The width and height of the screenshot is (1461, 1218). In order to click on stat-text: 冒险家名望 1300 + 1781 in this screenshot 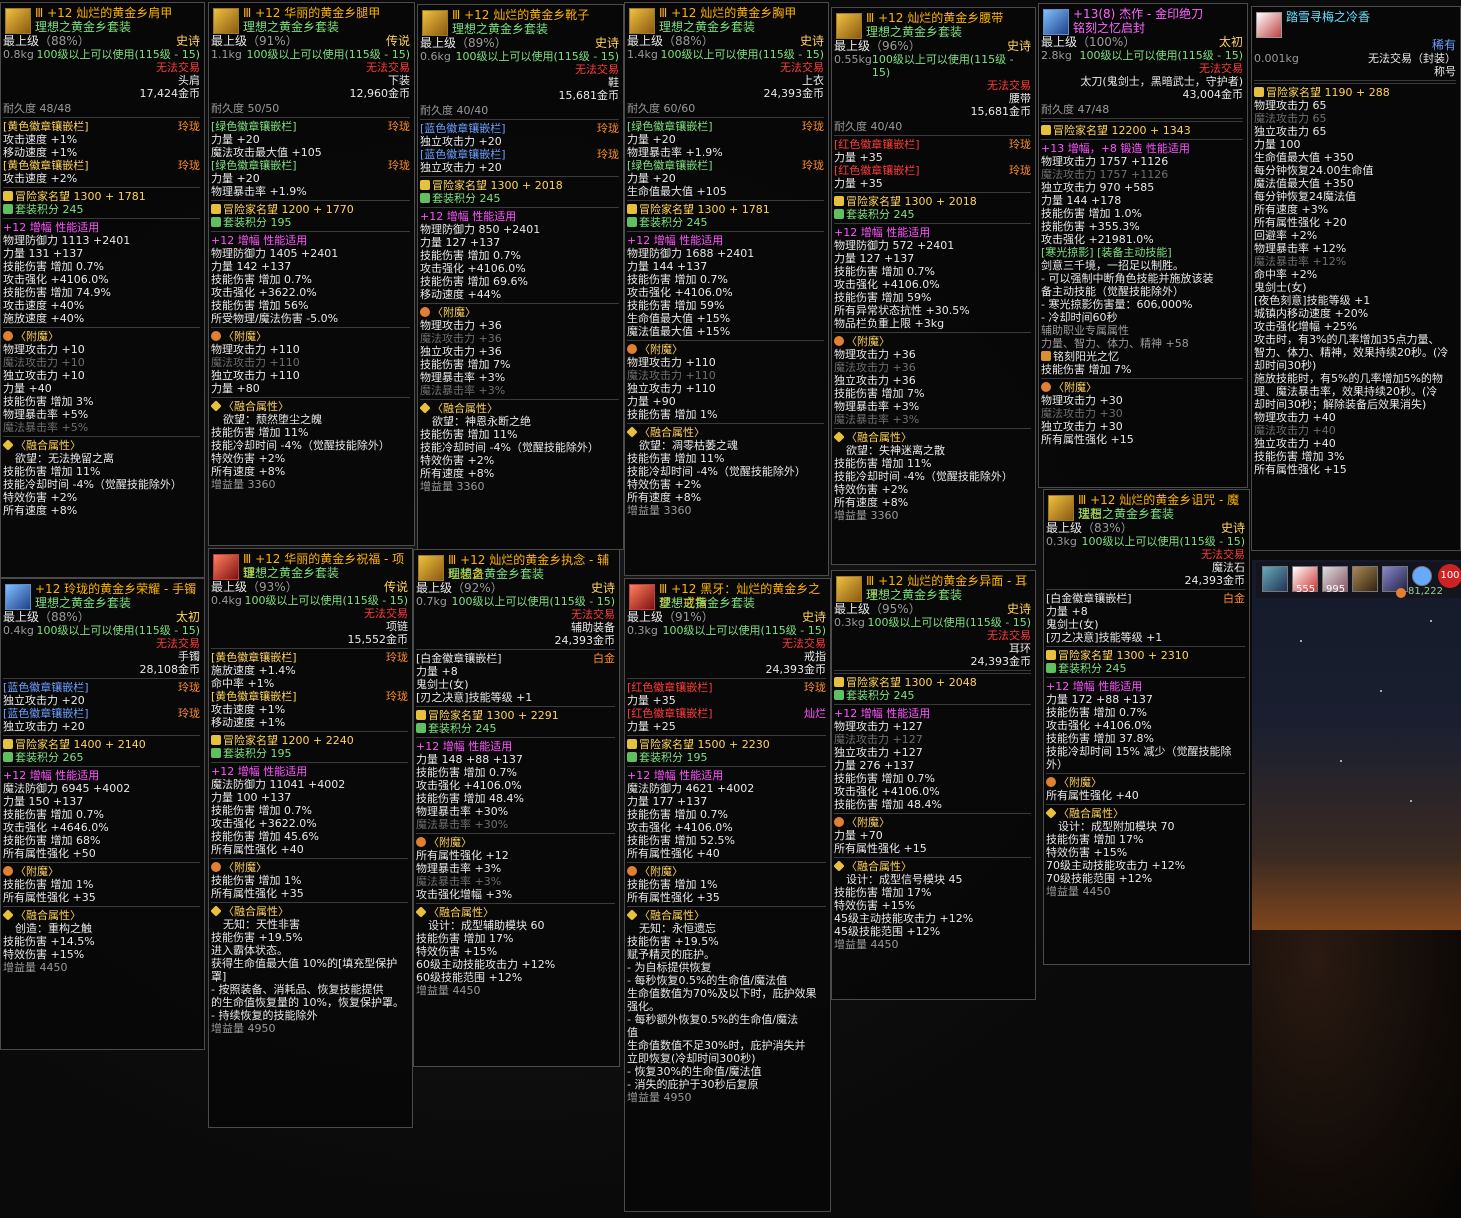, I will do `click(704, 209)`.